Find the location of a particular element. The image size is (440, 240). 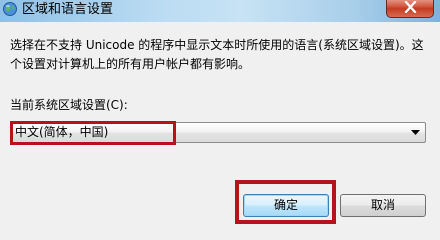

locale-highlight-box is located at coordinates (93, 133).